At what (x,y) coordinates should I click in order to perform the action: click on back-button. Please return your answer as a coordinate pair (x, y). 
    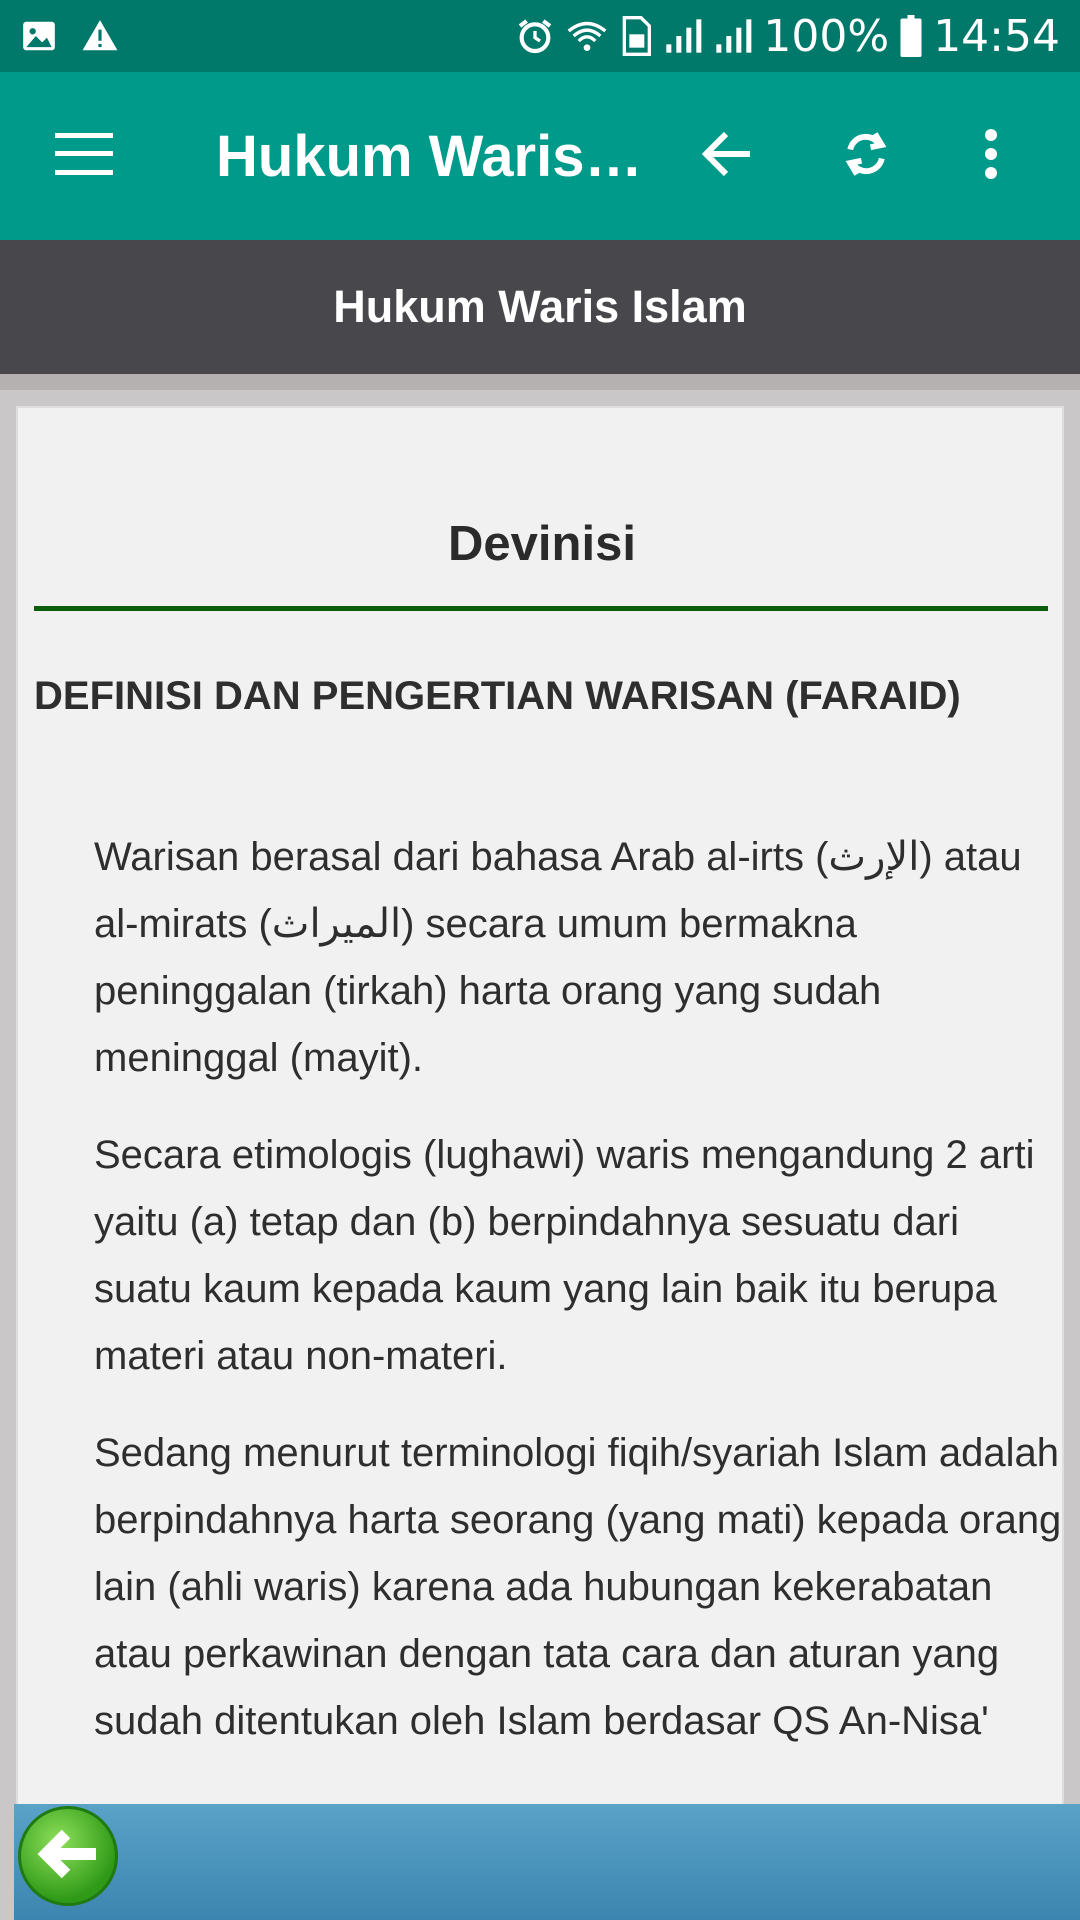
    Looking at the image, I should click on (726, 156).